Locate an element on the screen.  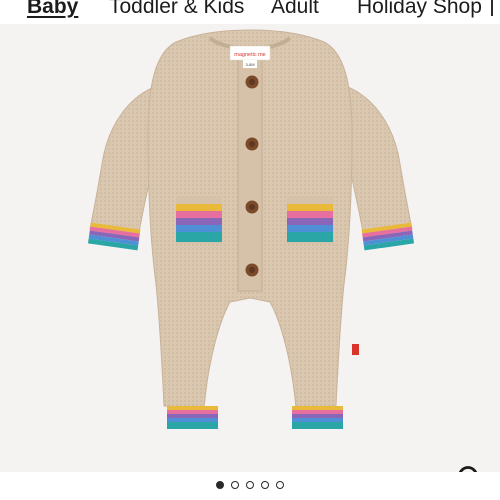
brand-label-text: magnetic me is located at coordinates (250, 55).